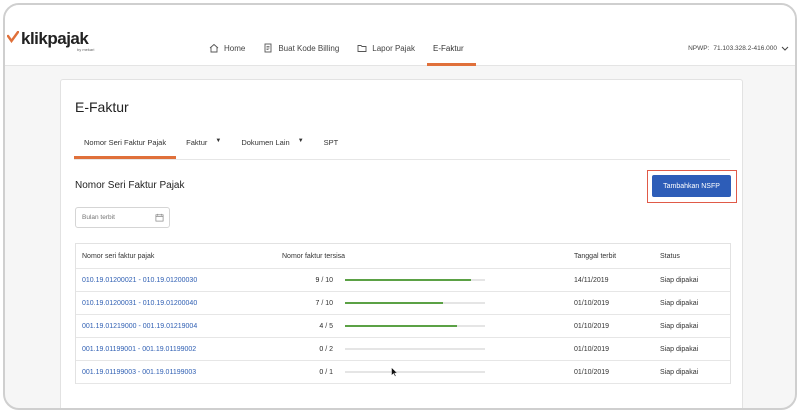  Describe the element at coordinates (326, 326) in the screenshot. I see `remaining-count: 4 / 5` at that location.